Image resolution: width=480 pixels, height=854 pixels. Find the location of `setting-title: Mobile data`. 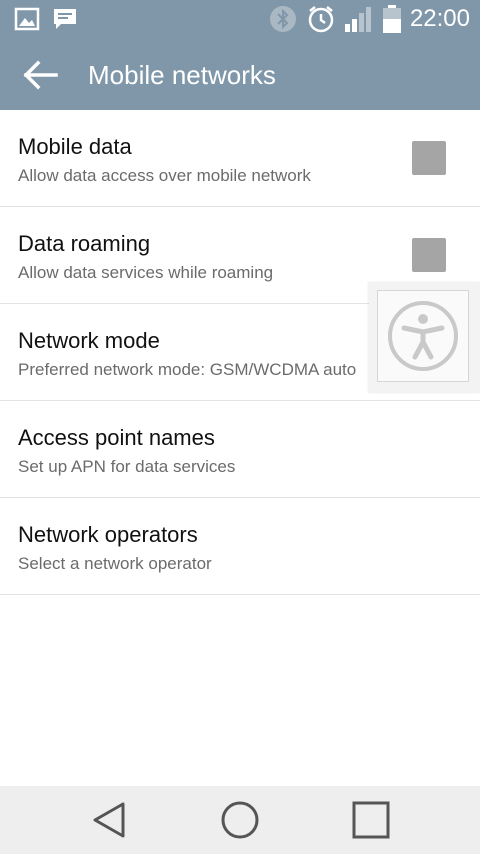

setting-title: Mobile data is located at coordinates (75, 146).